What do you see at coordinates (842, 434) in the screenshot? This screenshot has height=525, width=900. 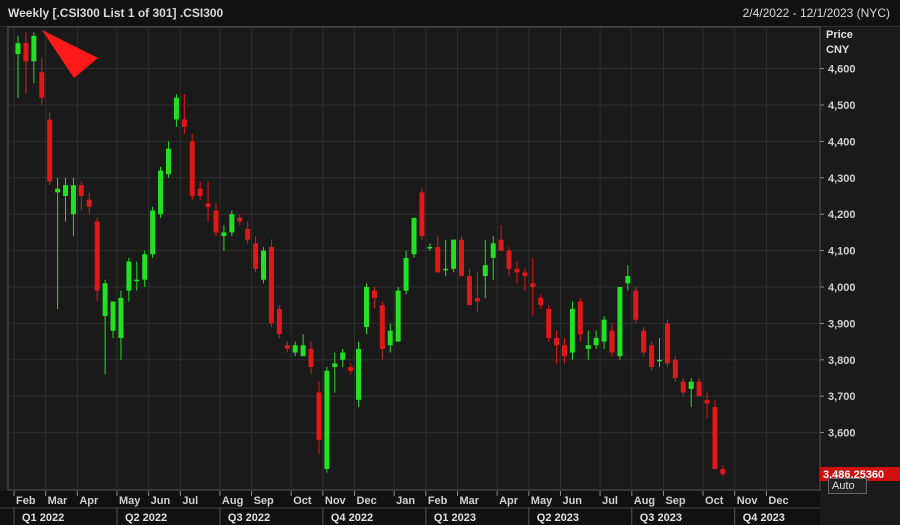 I see `price-tick-label: 3,600` at bounding box center [842, 434].